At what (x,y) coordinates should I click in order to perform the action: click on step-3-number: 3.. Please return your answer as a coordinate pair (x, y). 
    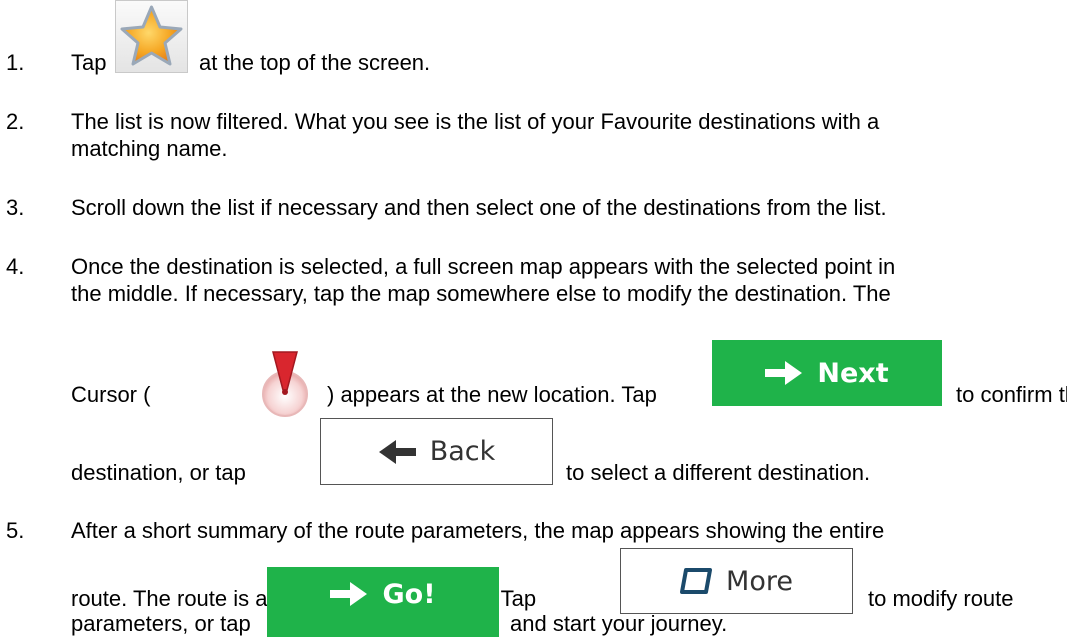
    Looking at the image, I should click on (15, 207).